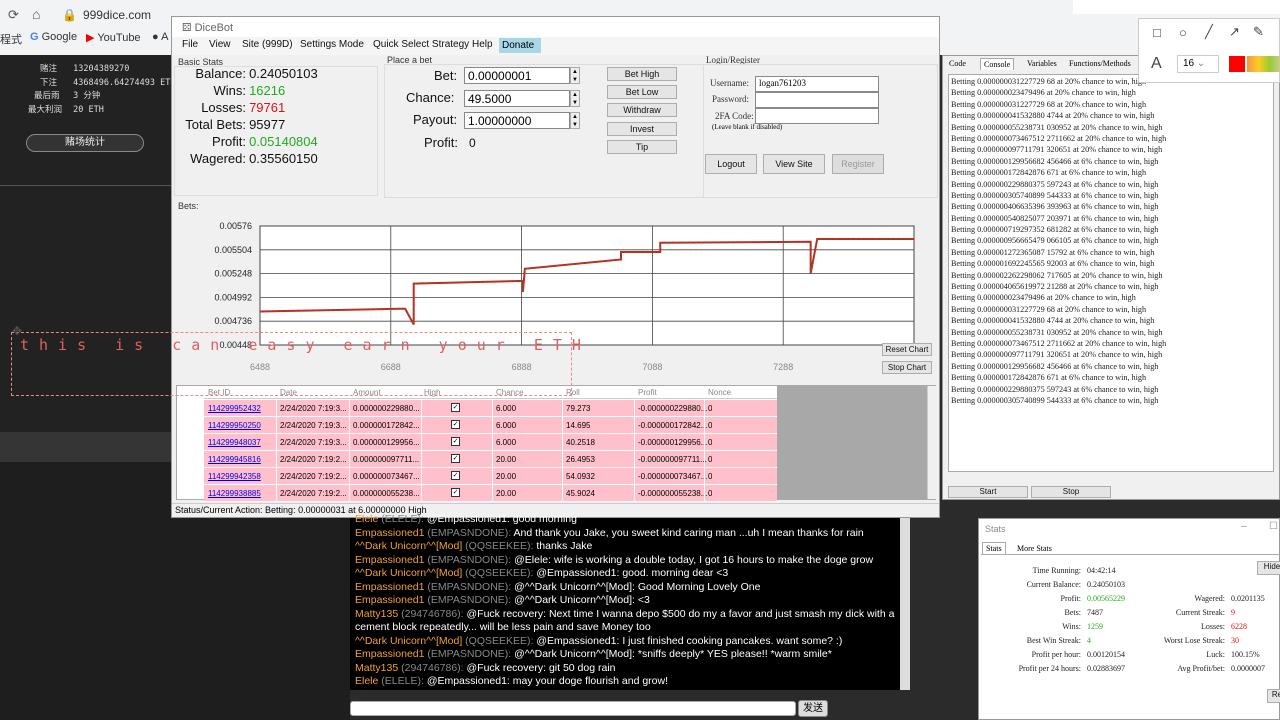 The height and width of the screenshot is (720, 1280). What do you see at coordinates (575, 120) in the screenshot?
I see `payout-spinner: ▲ ▼` at bounding box center [575, 120].